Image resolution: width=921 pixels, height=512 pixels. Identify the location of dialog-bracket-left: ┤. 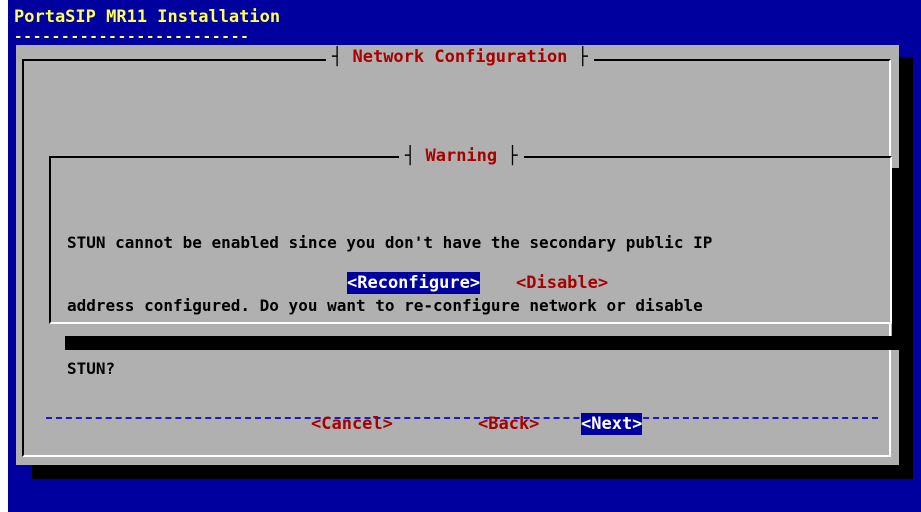
(415, 156).